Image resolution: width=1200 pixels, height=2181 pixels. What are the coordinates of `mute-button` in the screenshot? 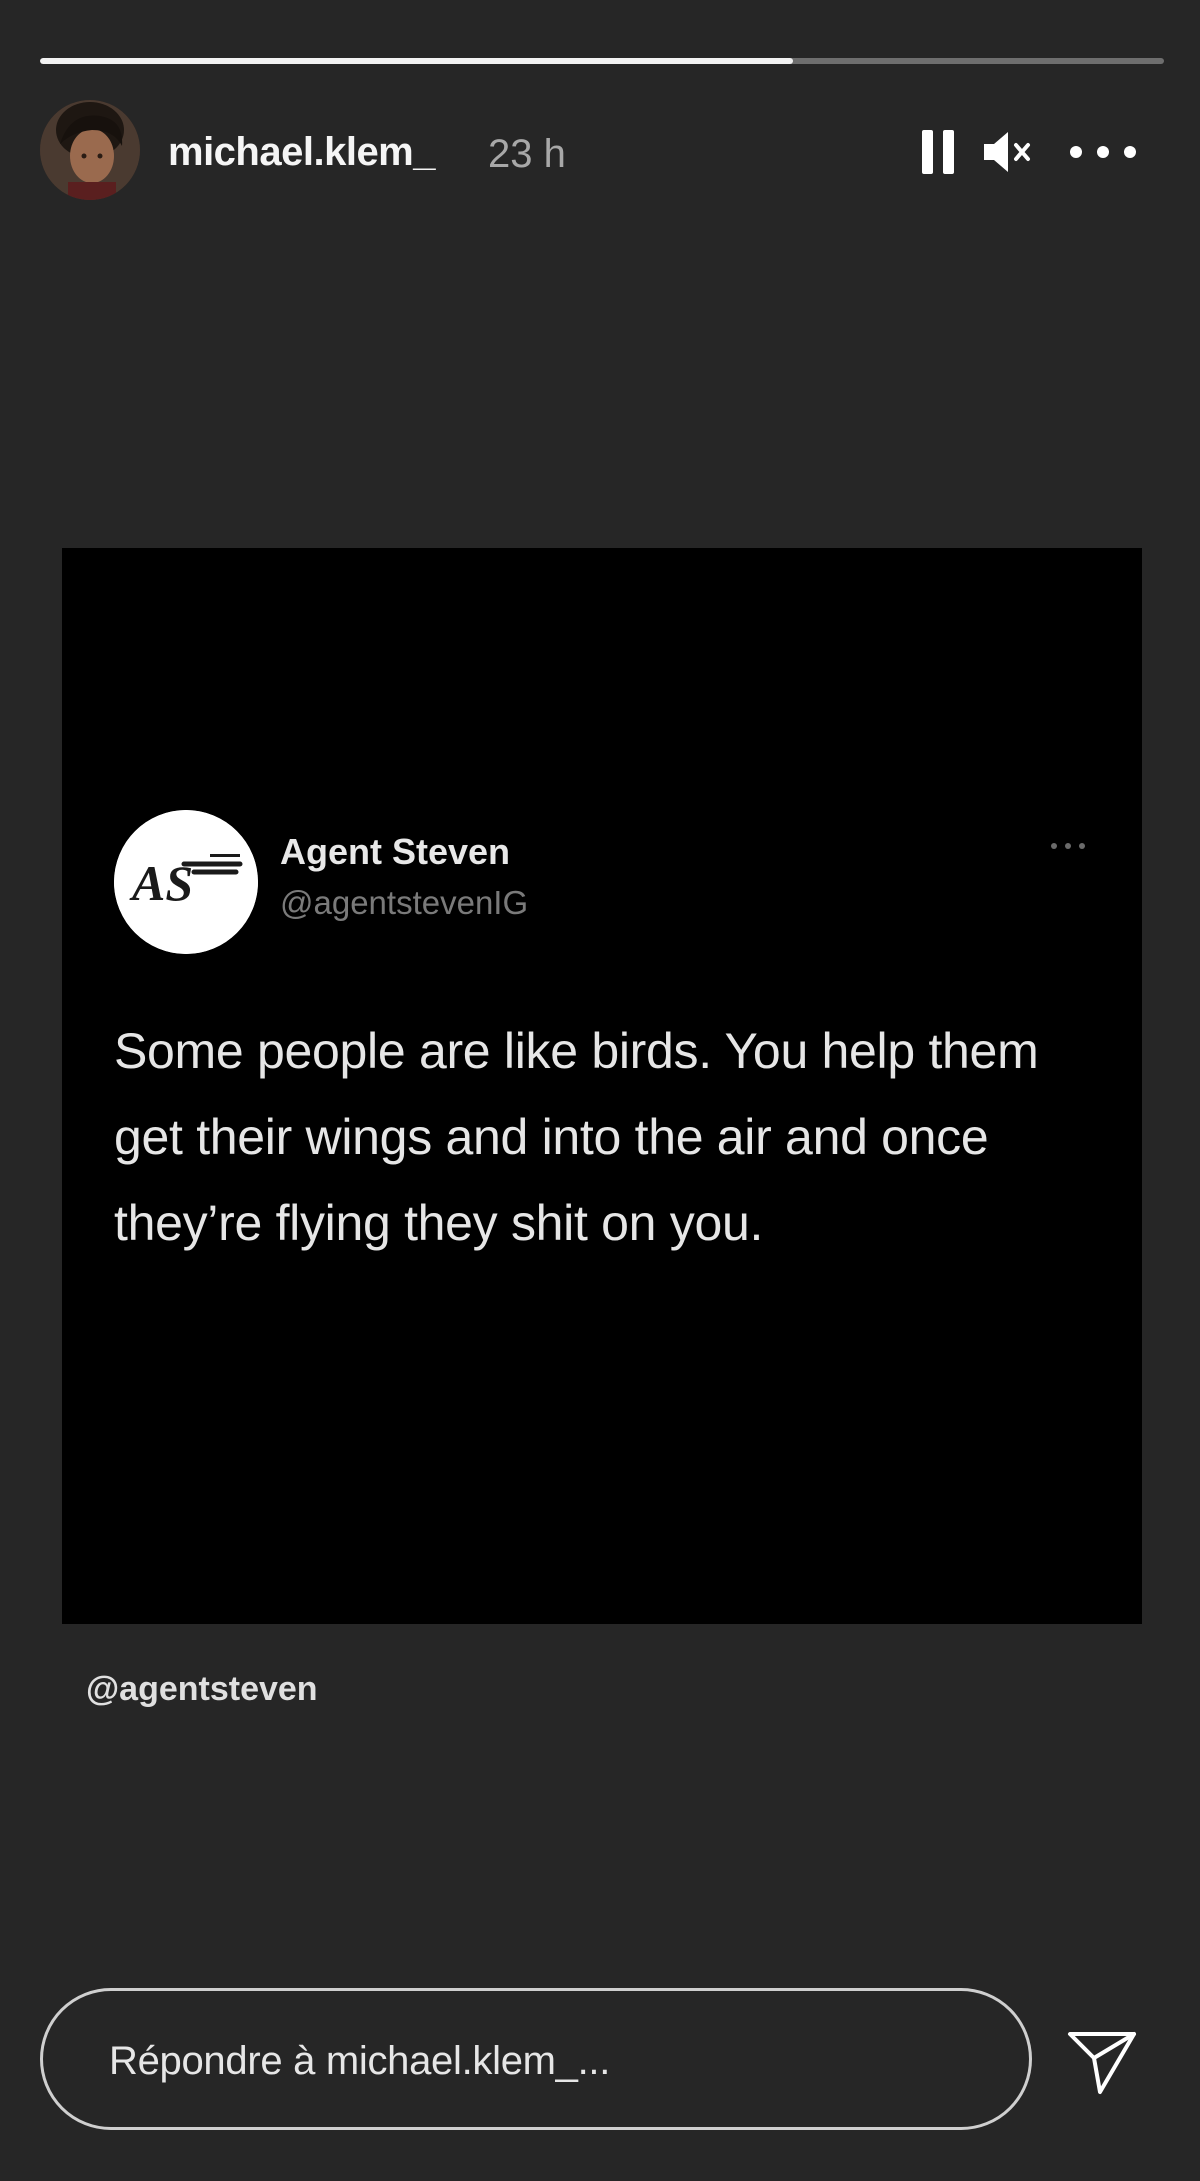 It's located at (1008, 152).